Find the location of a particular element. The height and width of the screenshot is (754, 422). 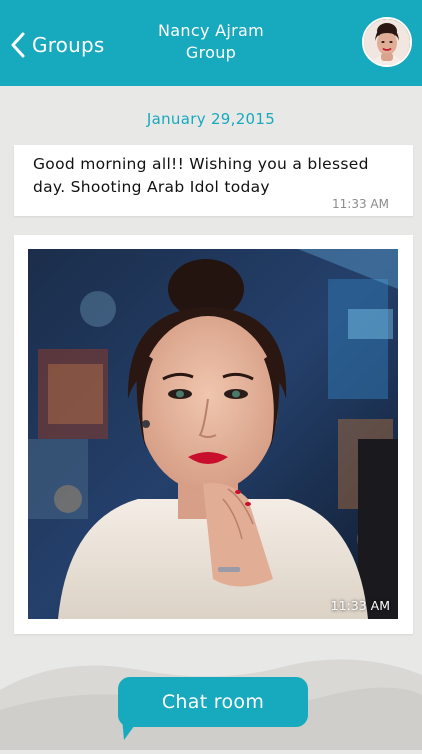

chat-room-button: Chat room is located at coordinates (213, 702).